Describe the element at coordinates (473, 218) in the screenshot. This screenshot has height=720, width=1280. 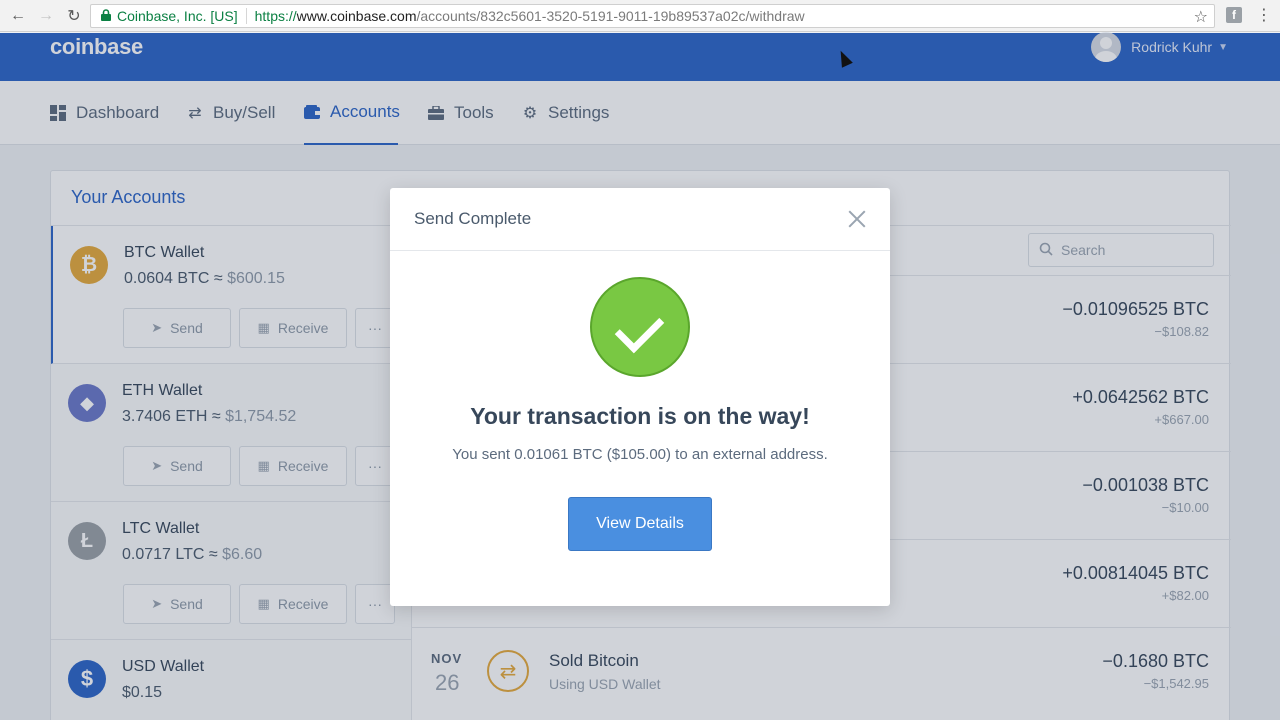
I see `modal-title: Send Complete` at that location.